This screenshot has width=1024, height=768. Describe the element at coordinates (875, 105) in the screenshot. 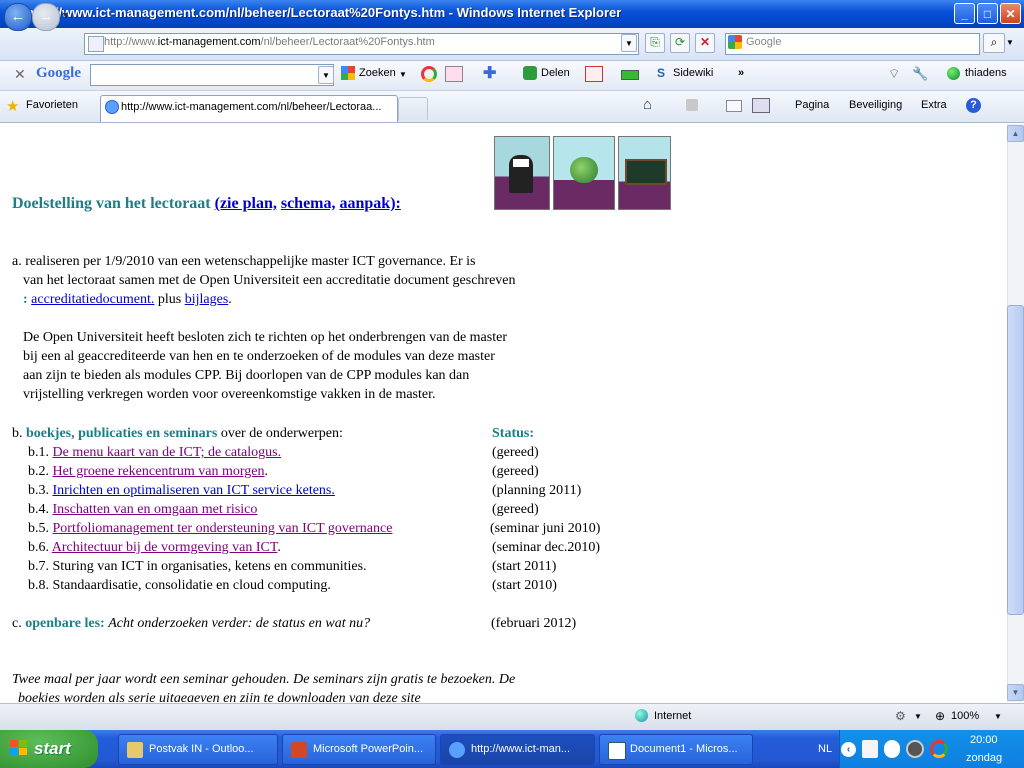

I see `security-menu: Beveiliging` at that location.